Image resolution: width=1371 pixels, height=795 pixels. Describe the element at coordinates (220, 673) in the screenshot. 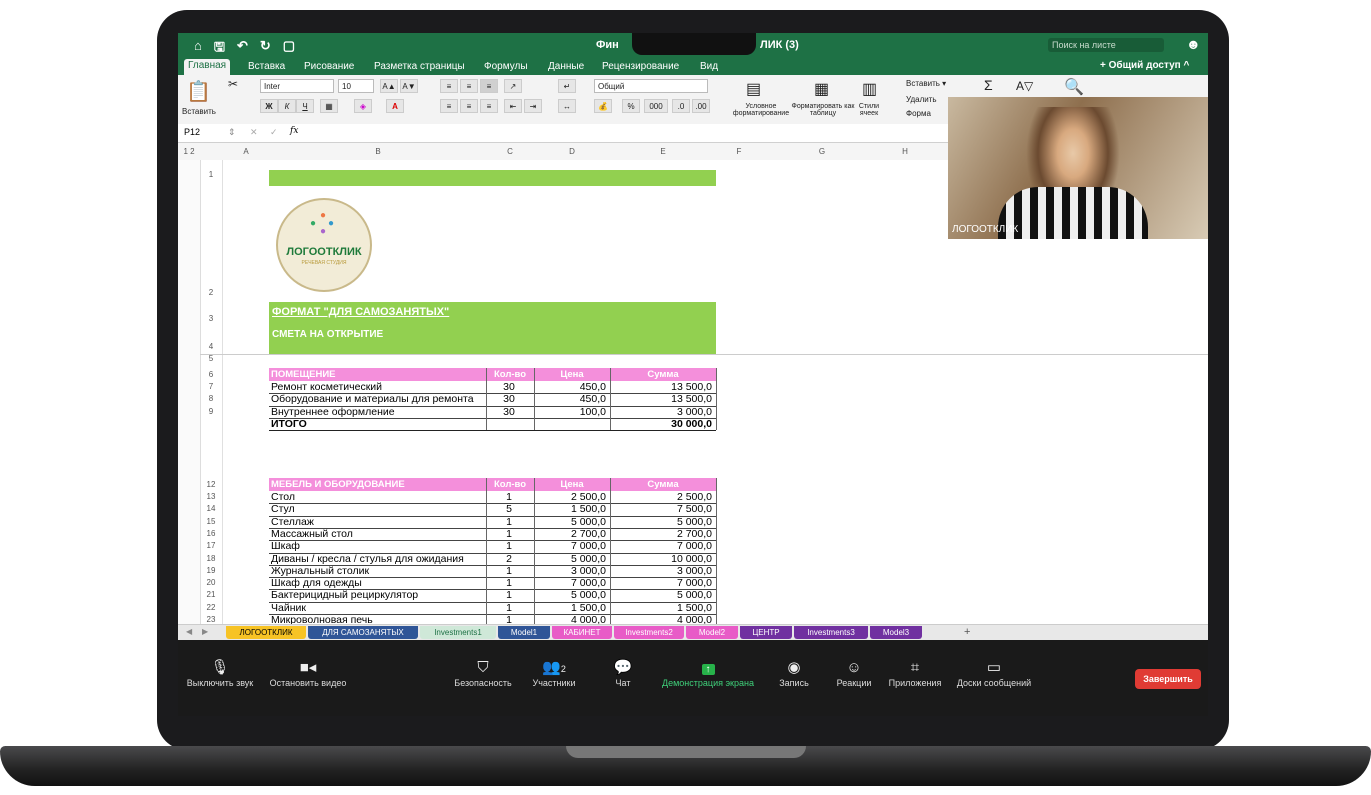

I see `mute-button: 🎙 Выключить звук` at that location.